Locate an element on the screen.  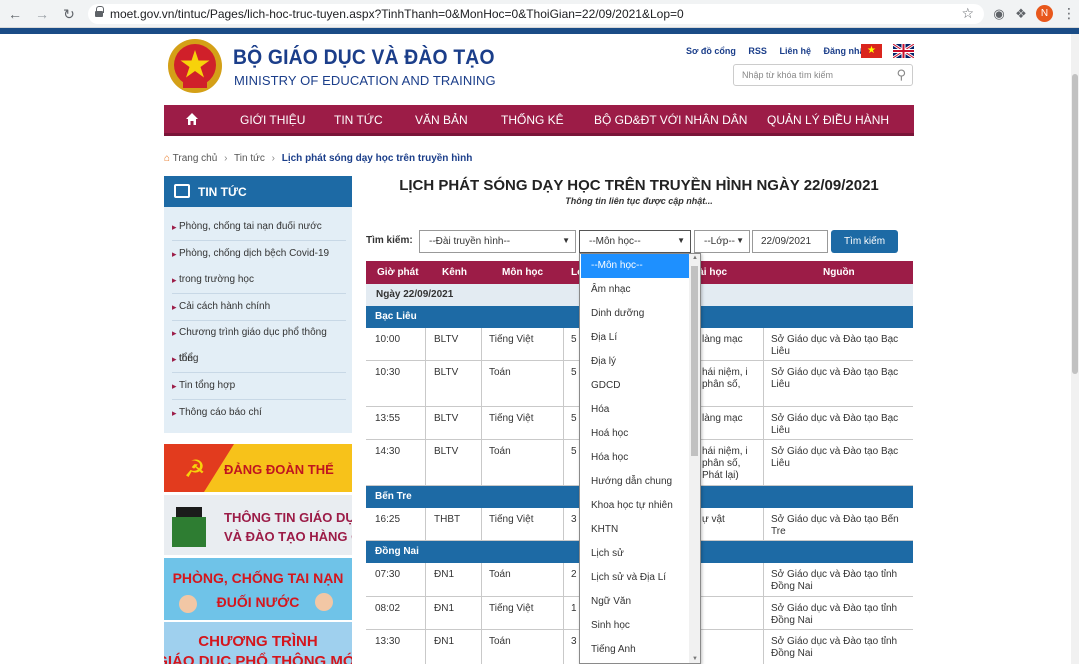
contact-link: Liên hệ is located at coordinates (795, 51).